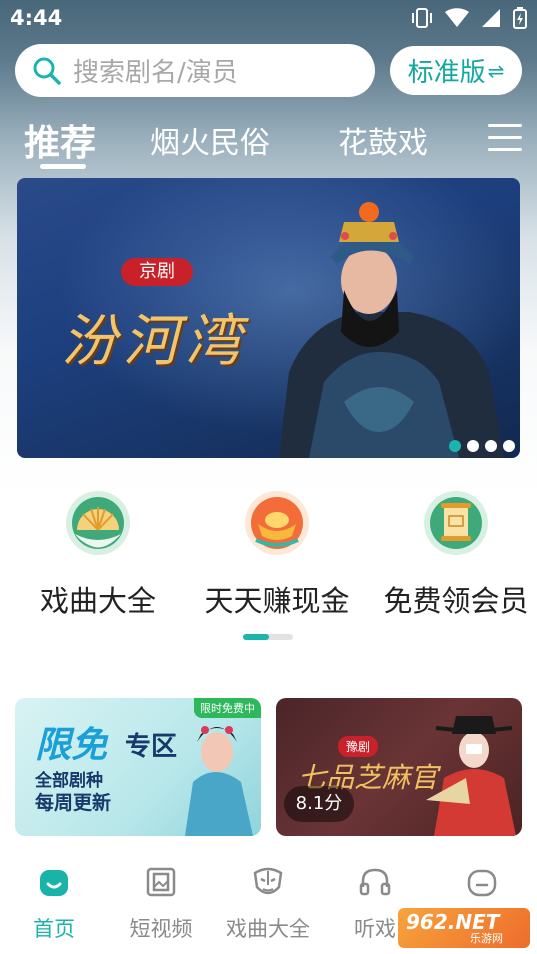 The image size is (537, 954). I want to click on status-time: 4:44, so click(36, 18).